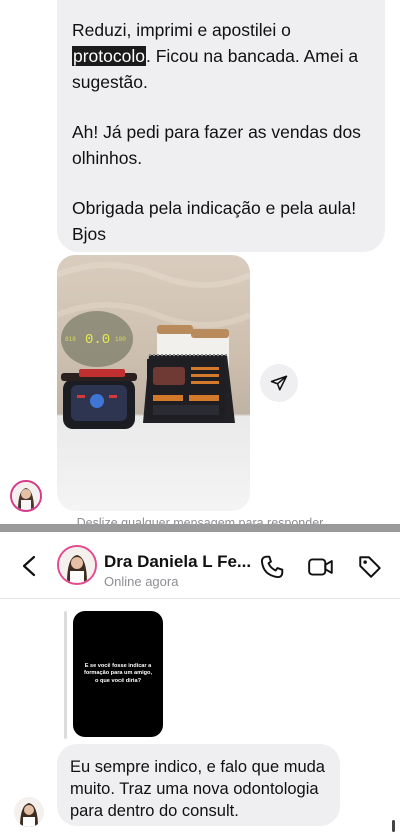 The width and height of the screenshot is (400, 833). I want to click on phone-icon, so click(272, 567).